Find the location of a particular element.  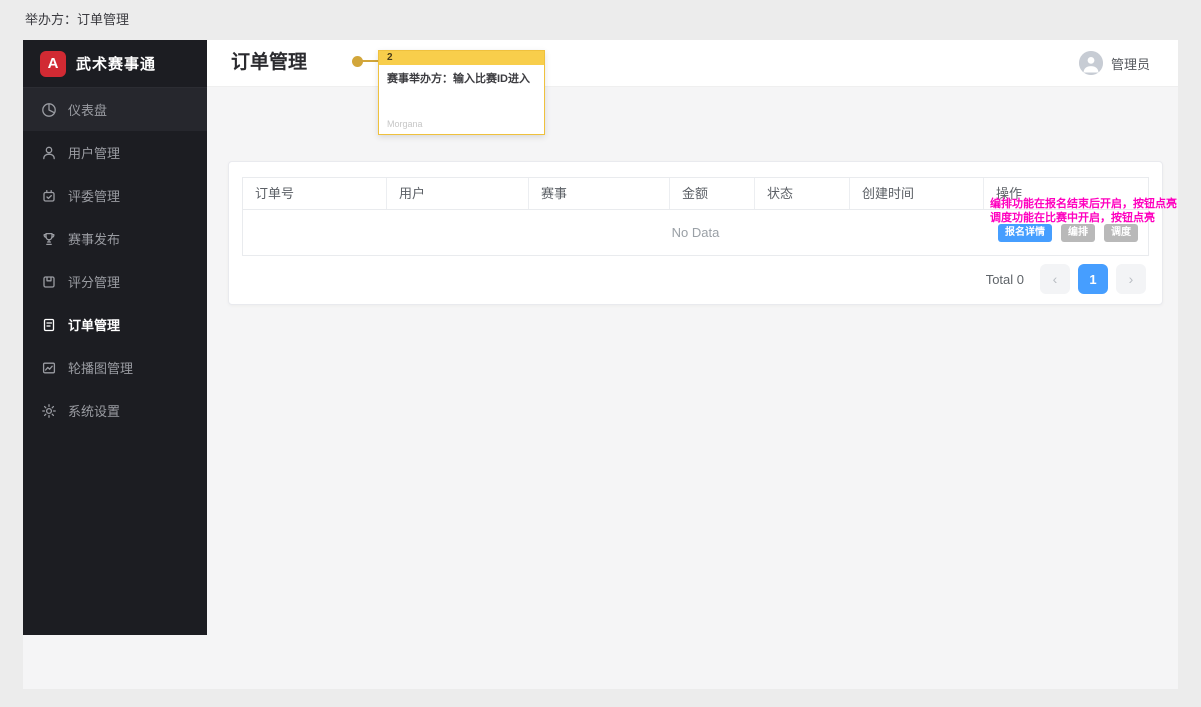

column-header-user: 用户 is located at coordinates (458, 193).